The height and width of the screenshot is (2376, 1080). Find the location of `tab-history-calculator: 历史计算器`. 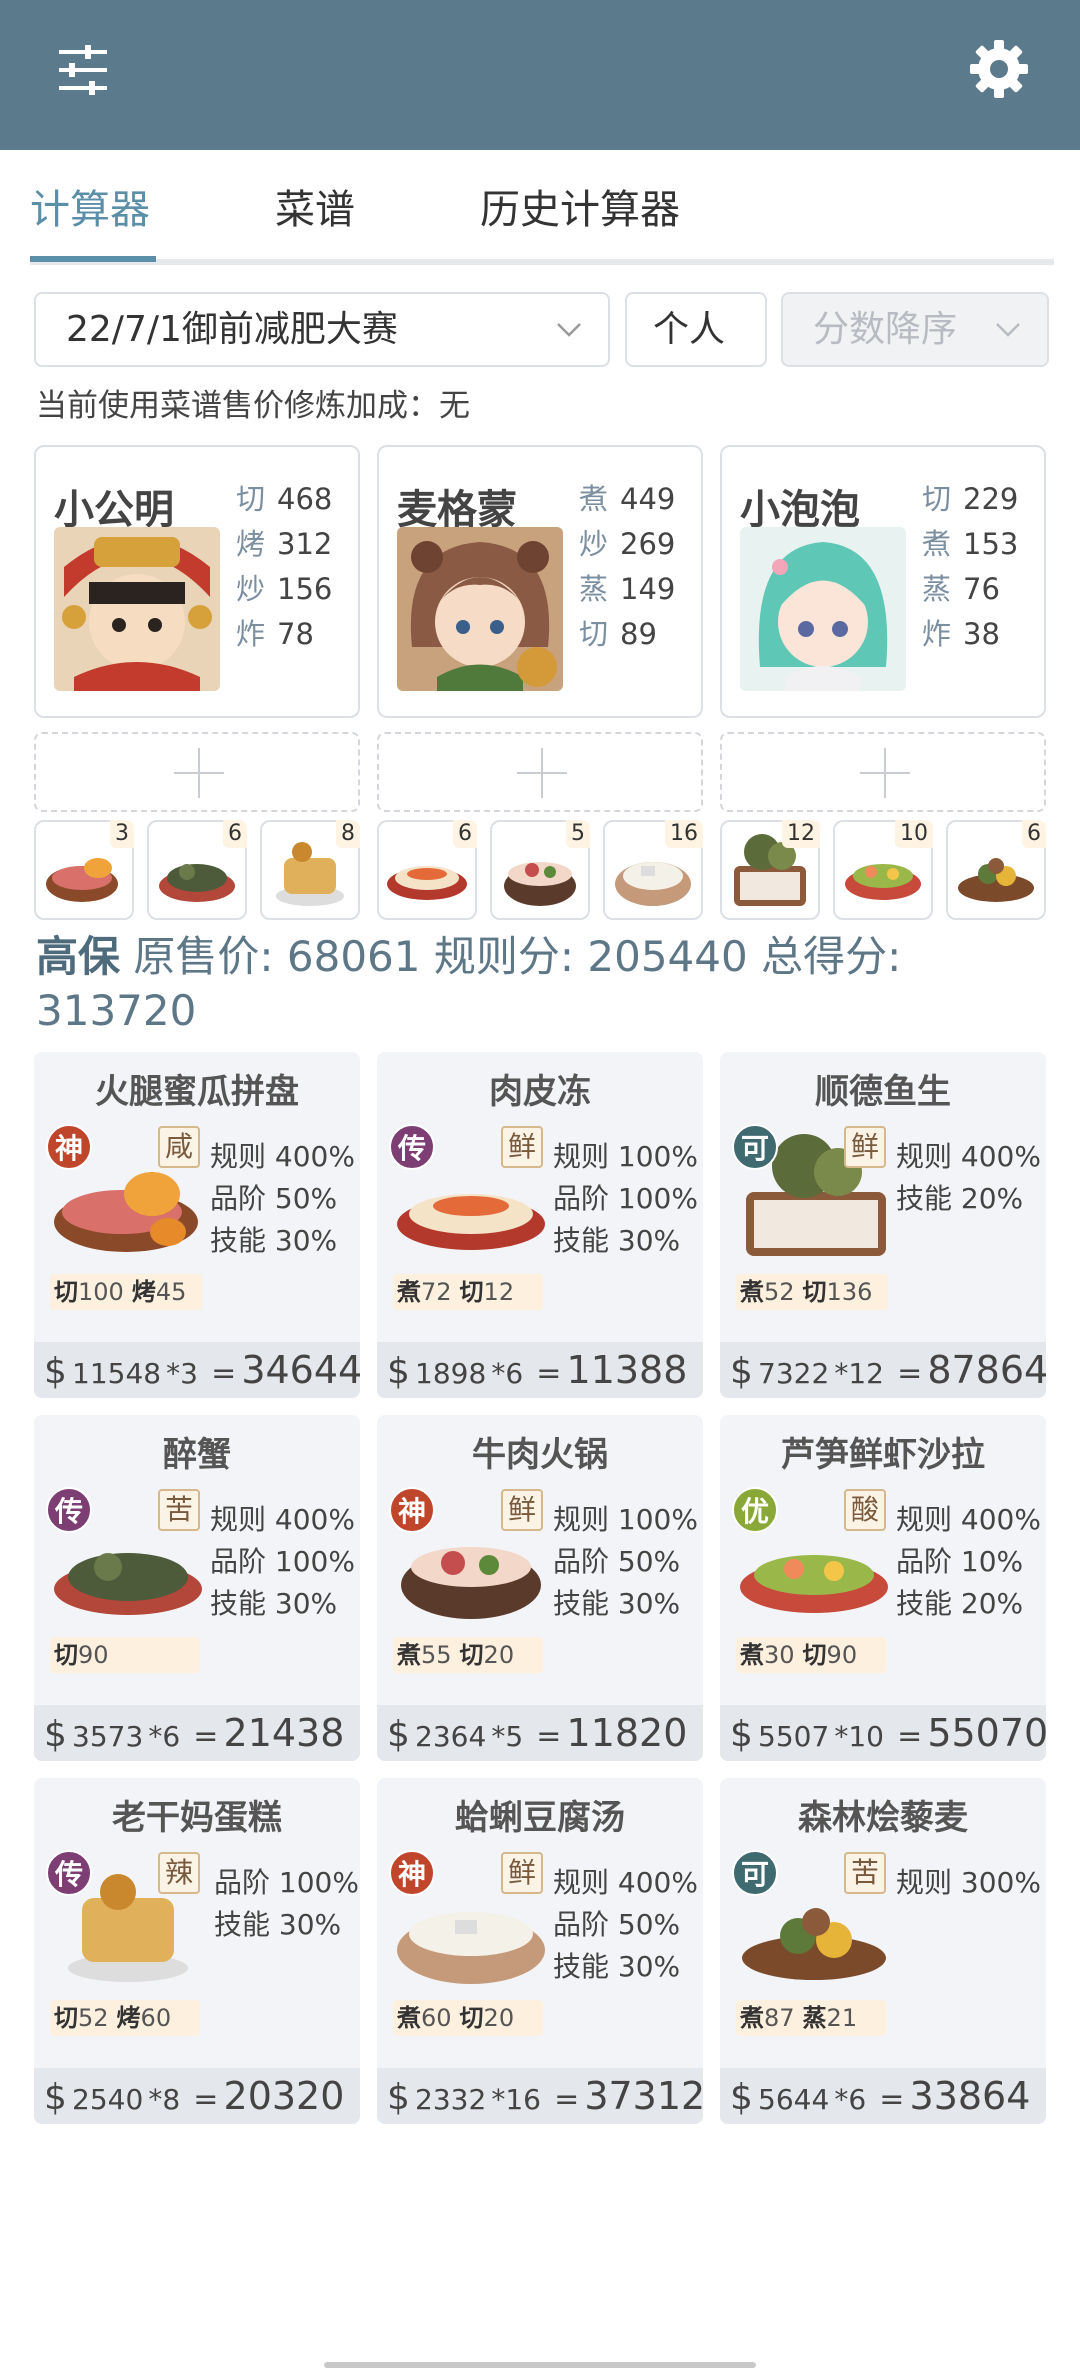

tab-history-calculator: 历史计算器 is located at coordinates (580, 220).